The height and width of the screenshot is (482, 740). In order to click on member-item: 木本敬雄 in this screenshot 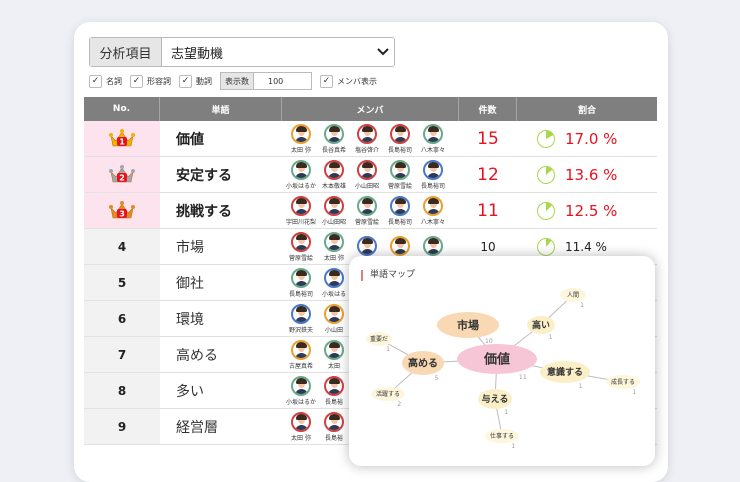, I will do `click(334, 174)`.